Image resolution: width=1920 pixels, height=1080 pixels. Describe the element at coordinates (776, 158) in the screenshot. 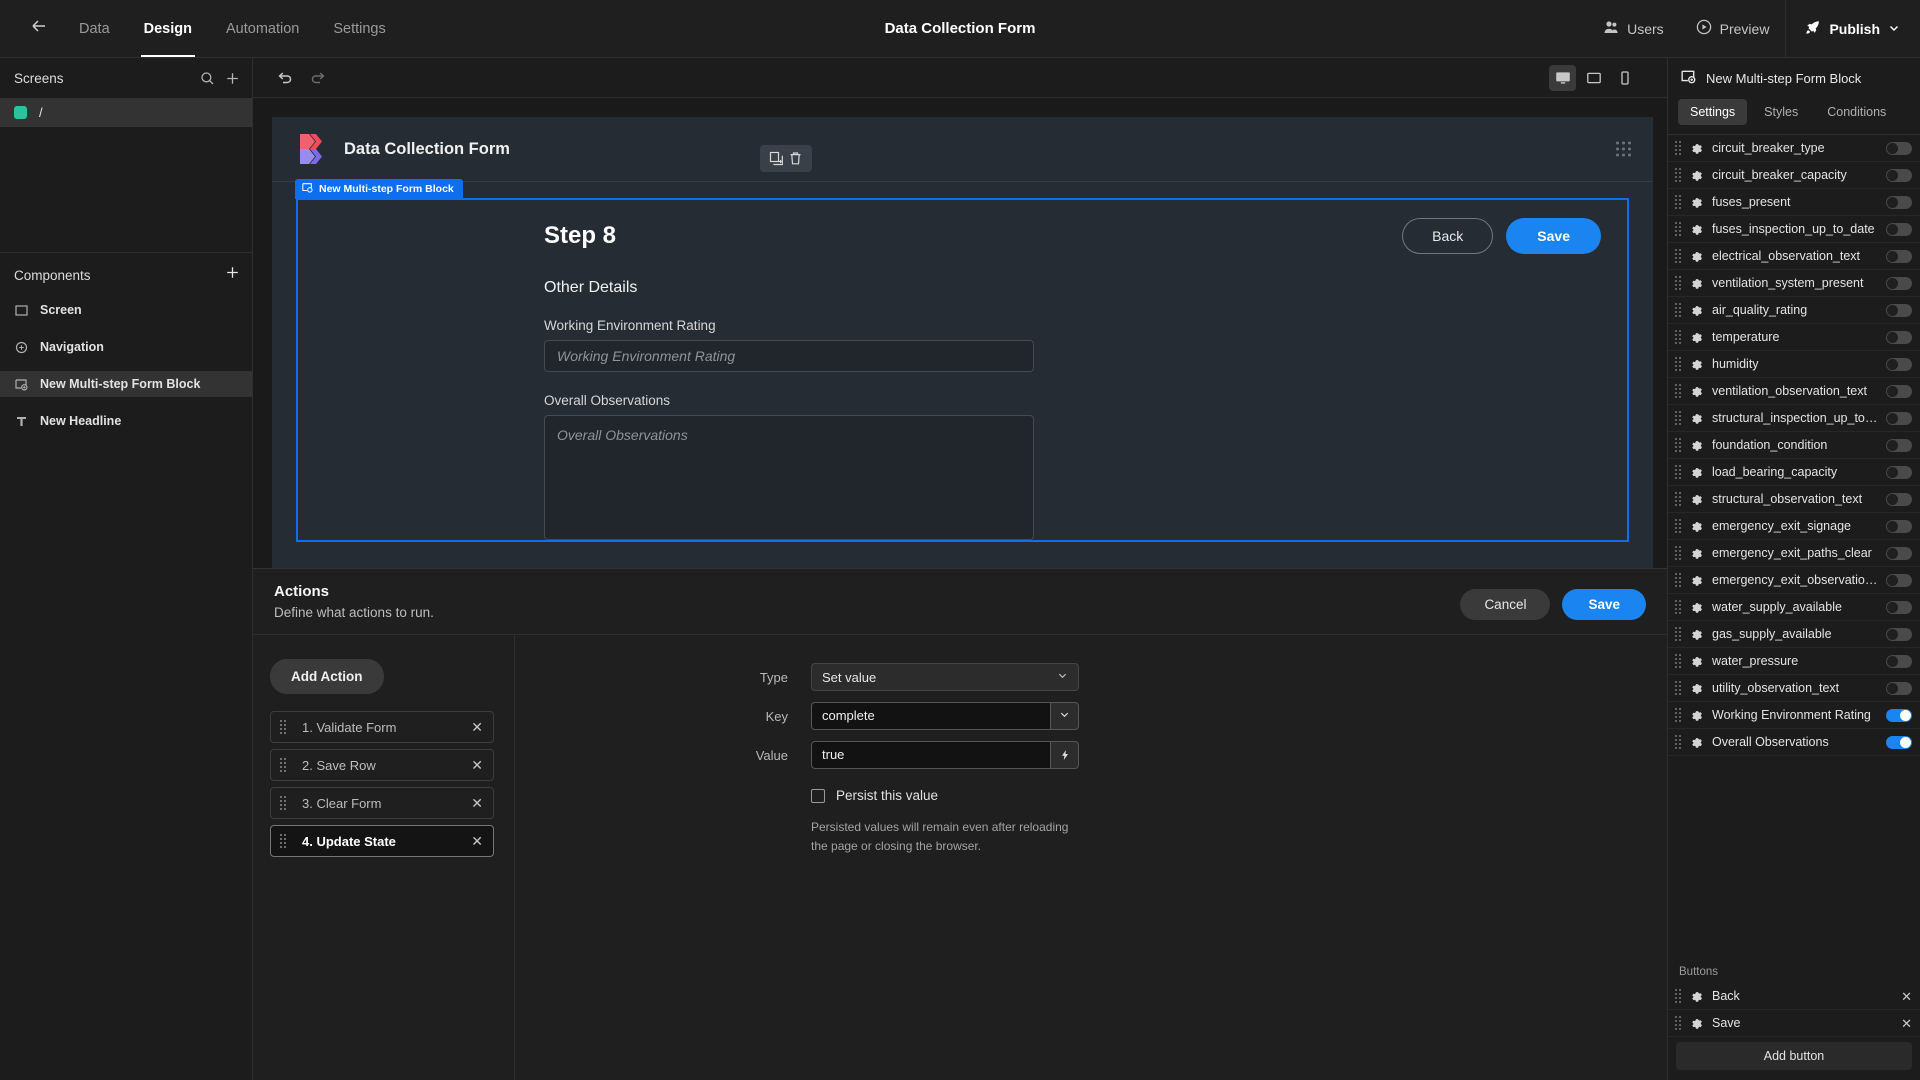

I see `duplicate-icon` at that location.